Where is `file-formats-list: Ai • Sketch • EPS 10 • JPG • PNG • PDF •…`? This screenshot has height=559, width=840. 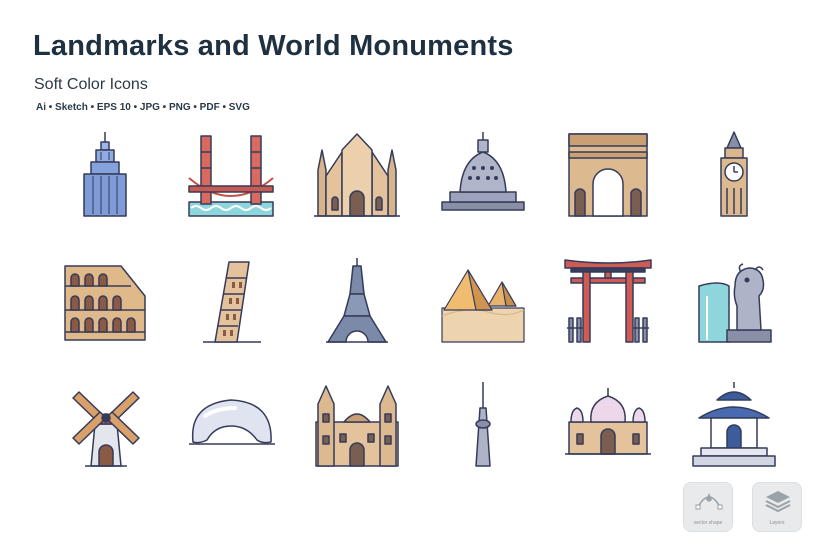
file-formats-list: Ai • Sketch • EPS 10 • JPG • PNG • PDF •… is located at coordinates (143, 107).